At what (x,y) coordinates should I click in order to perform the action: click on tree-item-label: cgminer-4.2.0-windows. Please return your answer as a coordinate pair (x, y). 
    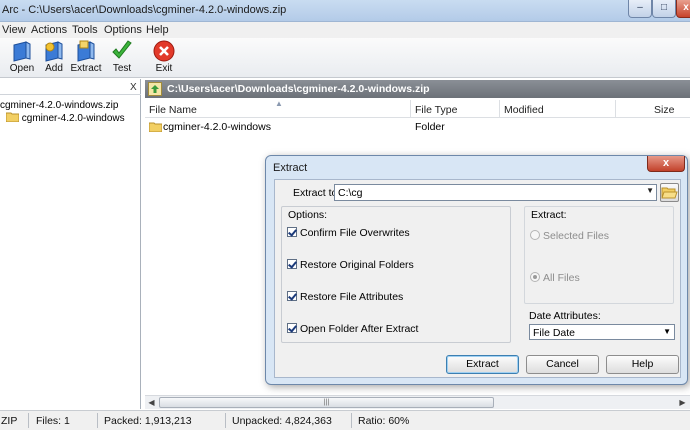
    Looking at the image, I should click on (73, 118).